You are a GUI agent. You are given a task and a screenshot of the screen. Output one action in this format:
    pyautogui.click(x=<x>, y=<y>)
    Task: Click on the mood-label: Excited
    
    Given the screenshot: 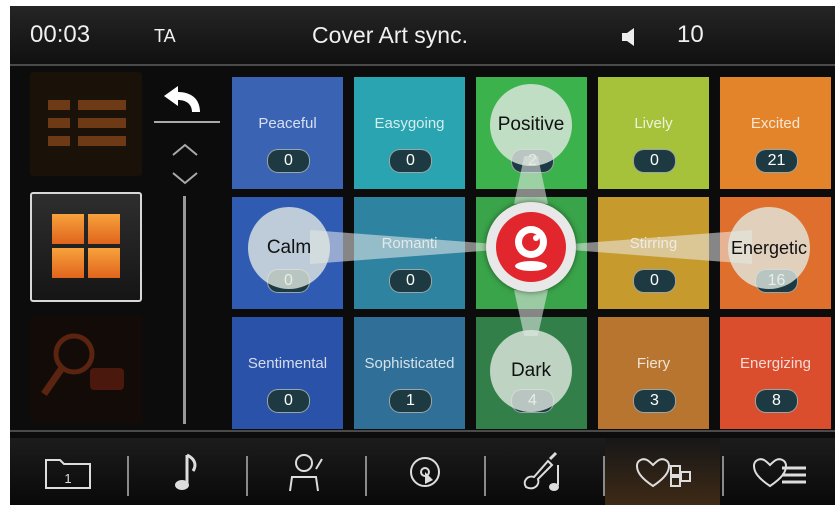 What is the action you would take?
    pyautogui.click(x=775, y=123)
    